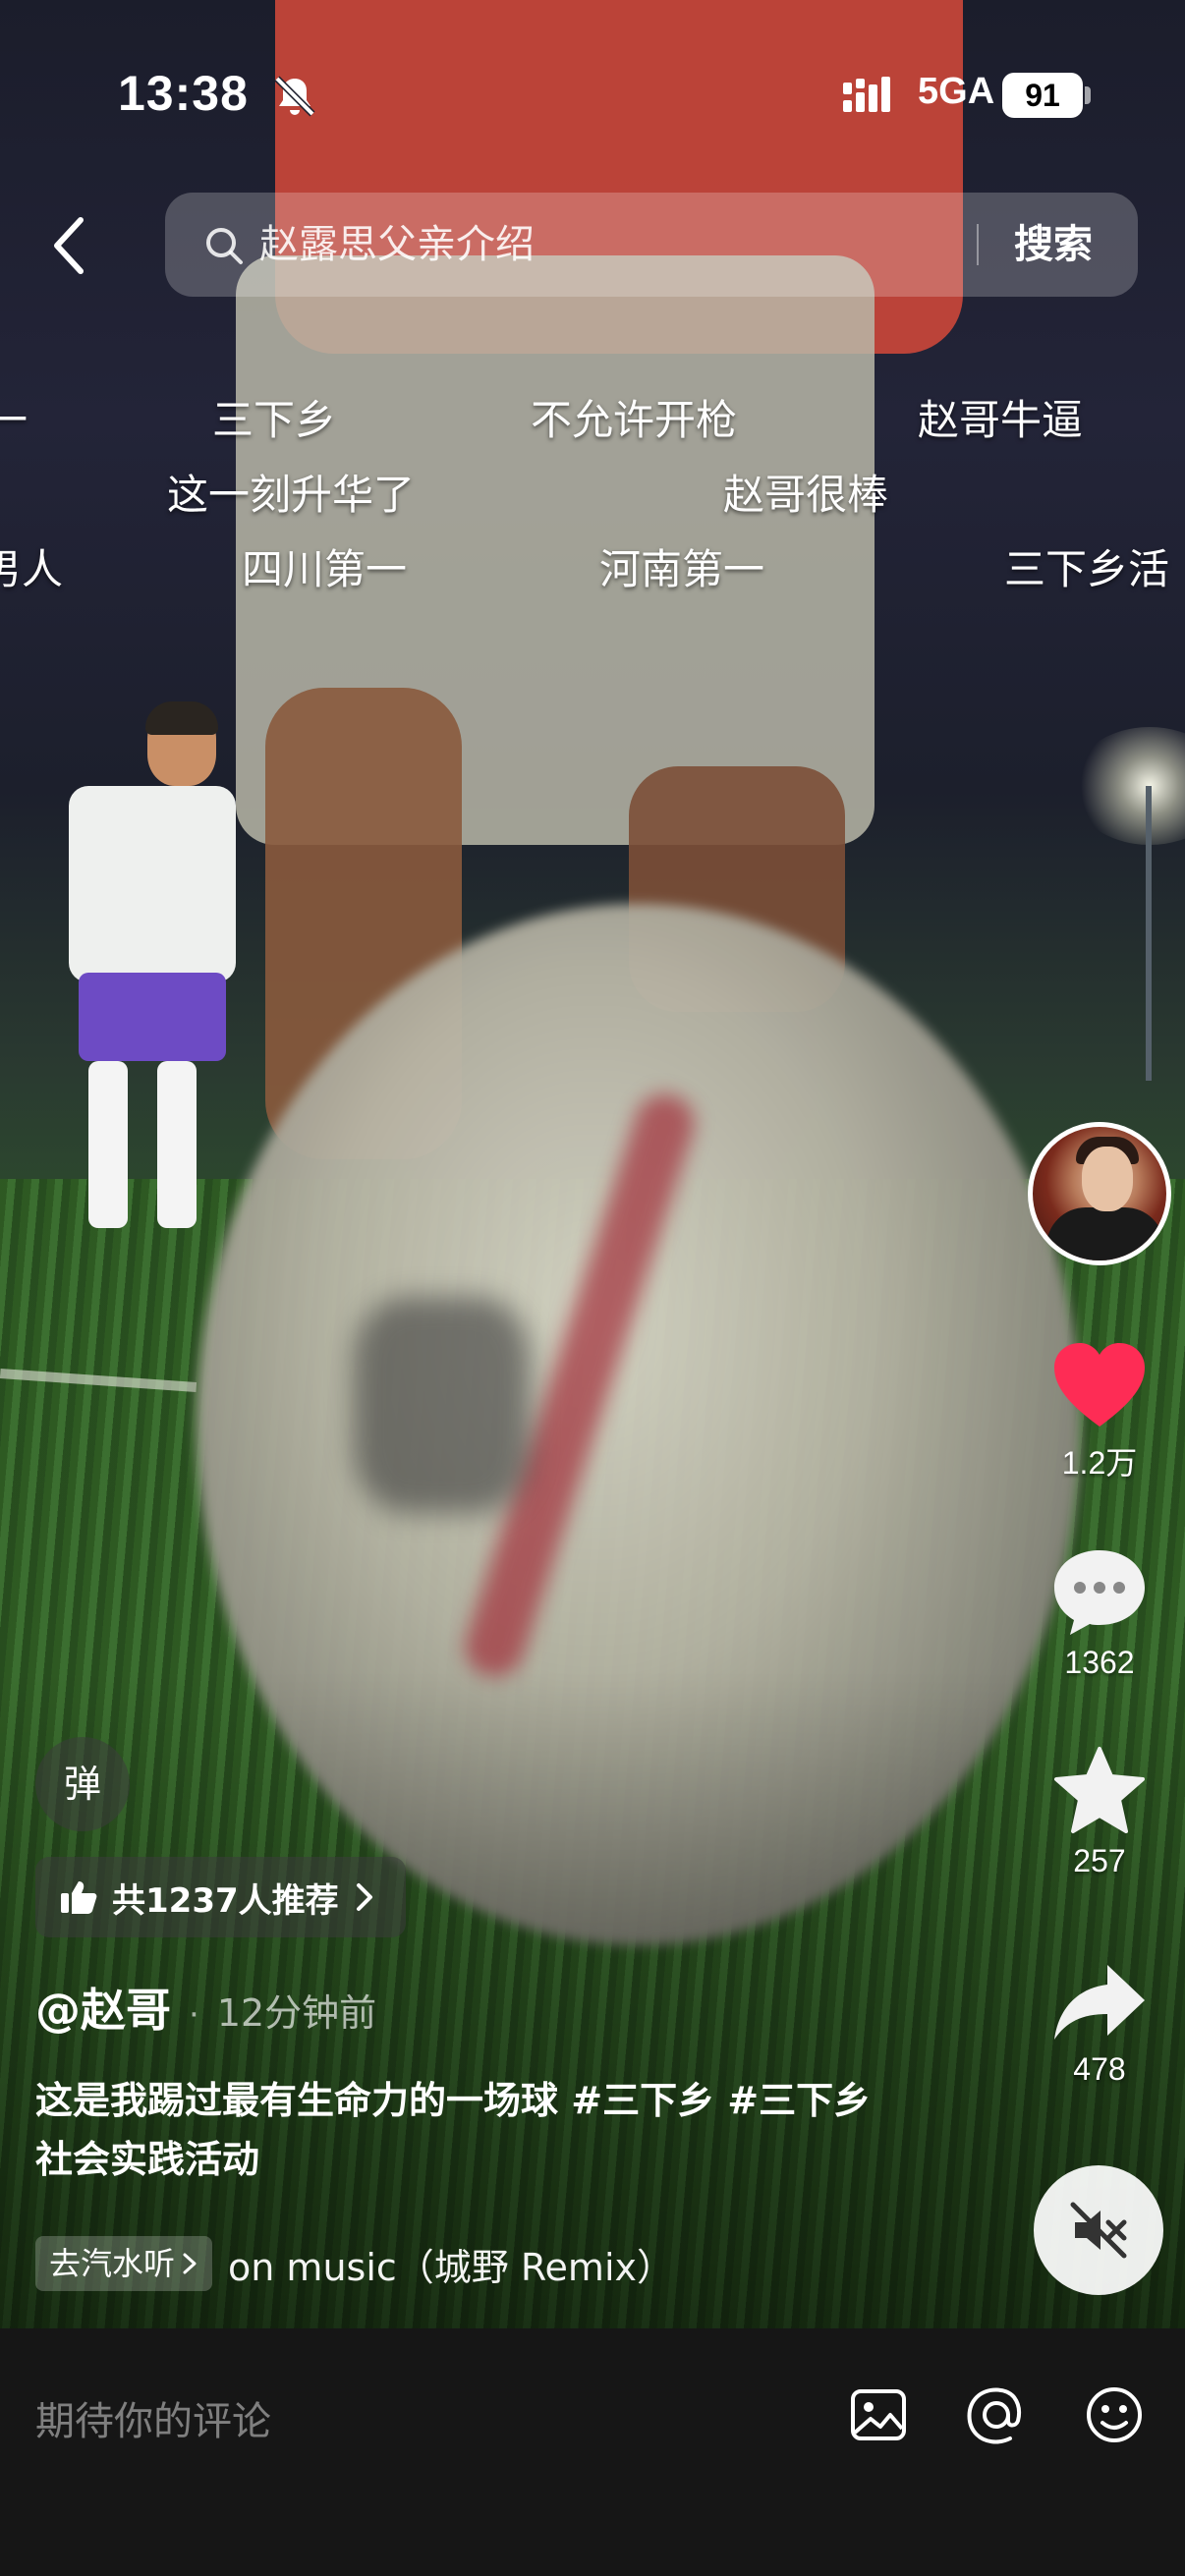 The width and height of the screenshot is (1185, 2576). Describe the element at coordinates (682, 569) in the screenshot. I see `danmaku-comment: 河南第一` at that location.